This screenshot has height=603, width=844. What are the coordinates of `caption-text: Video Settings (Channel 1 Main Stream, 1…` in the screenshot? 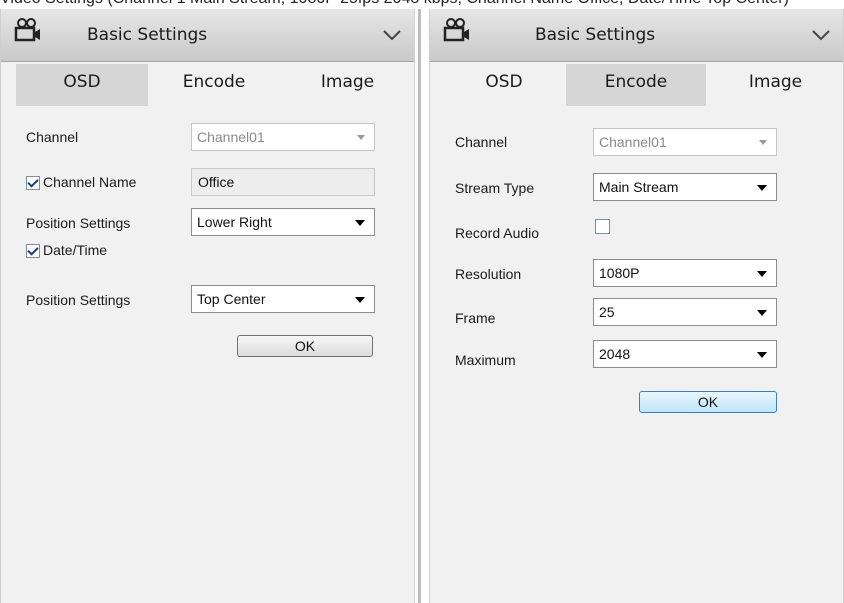 It's located at (422, 4).